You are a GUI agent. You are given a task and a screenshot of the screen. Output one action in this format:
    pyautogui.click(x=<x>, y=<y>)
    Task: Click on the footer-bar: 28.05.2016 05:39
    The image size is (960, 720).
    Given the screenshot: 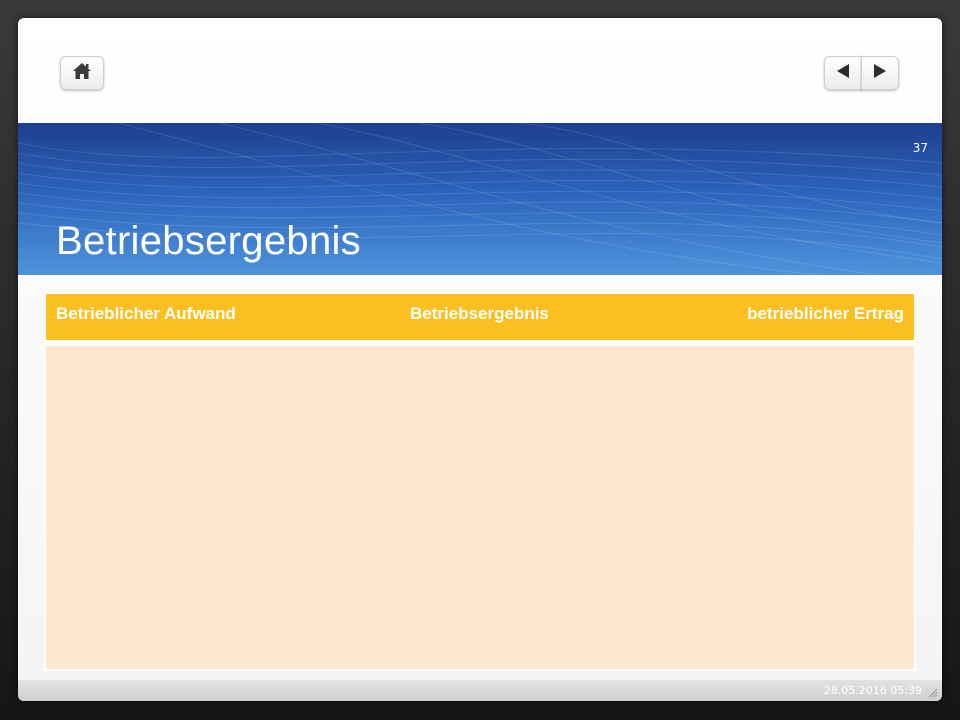 What is the action you would take?
    pyautogui.click(x=480, y=690)
    